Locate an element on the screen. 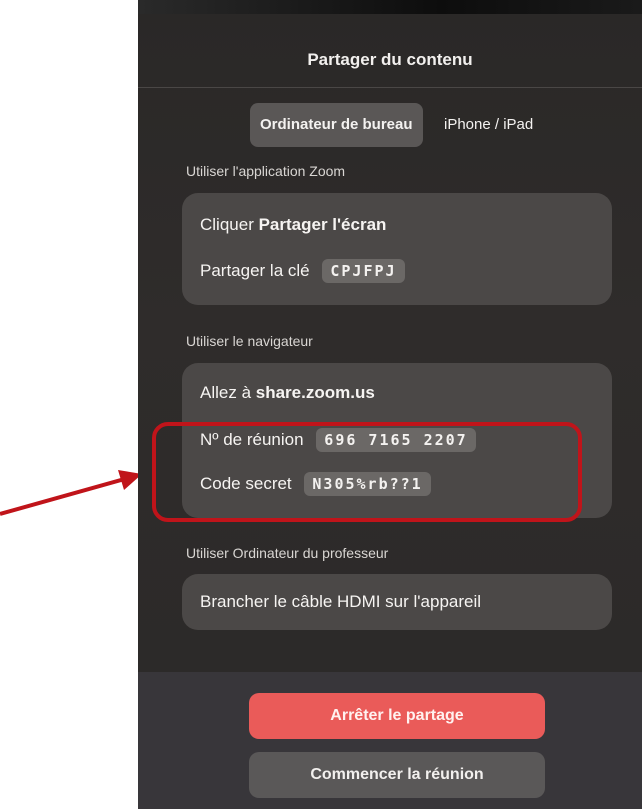 This screenshot has height=809, width=642. annotation-highlight-box is located at coordinates (367, 472).